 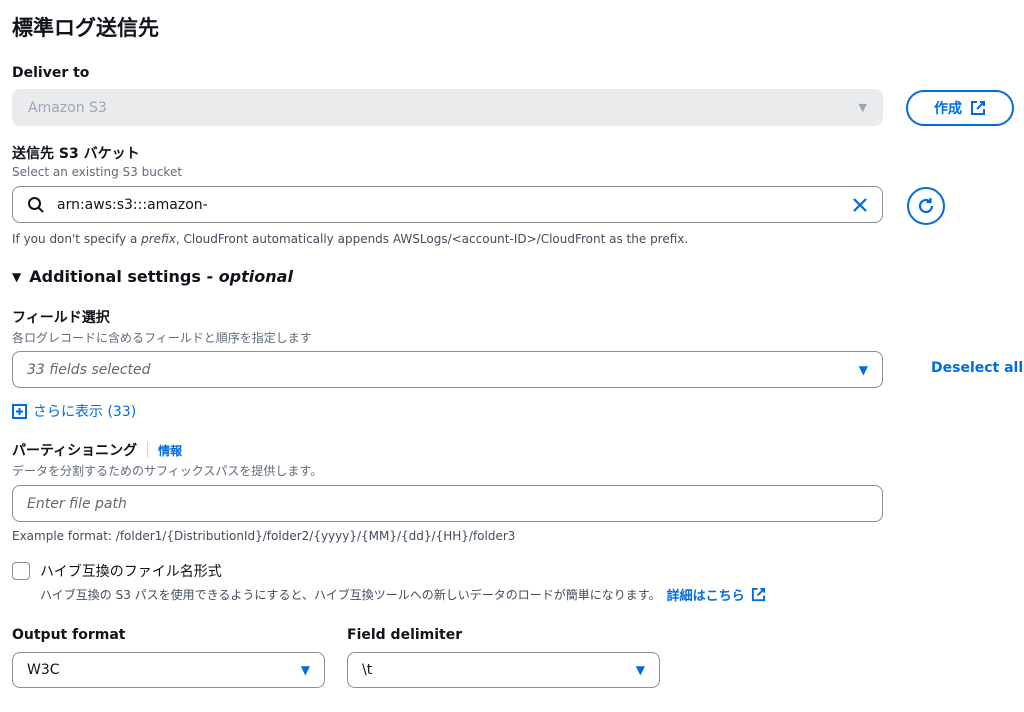 What do you see at coordinates (36, 204) in the screenshot?
I see `search-icon` at bounding box center [36, 204].